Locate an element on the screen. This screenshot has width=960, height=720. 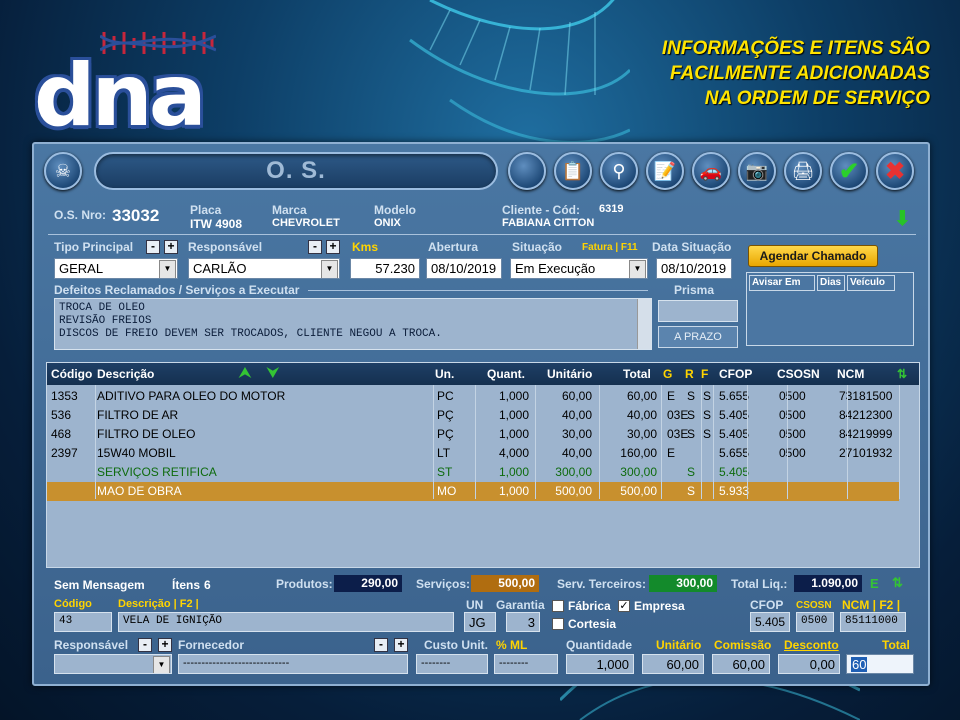
item-cfop-input: 5.405 is located at coordinates (770, 622).